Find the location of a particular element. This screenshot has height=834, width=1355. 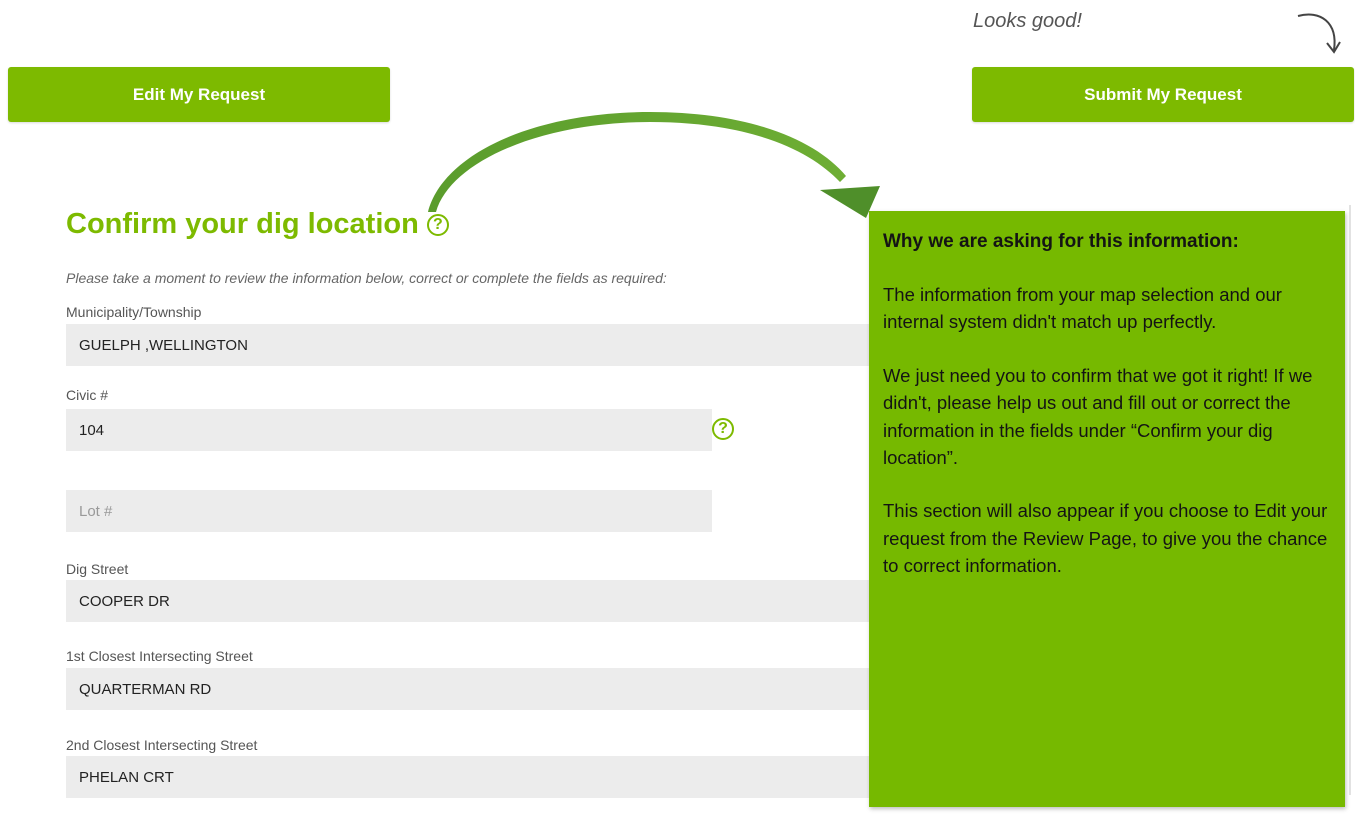

intersect2-field: PHELAN CRT is located at coordinates (481, 777).